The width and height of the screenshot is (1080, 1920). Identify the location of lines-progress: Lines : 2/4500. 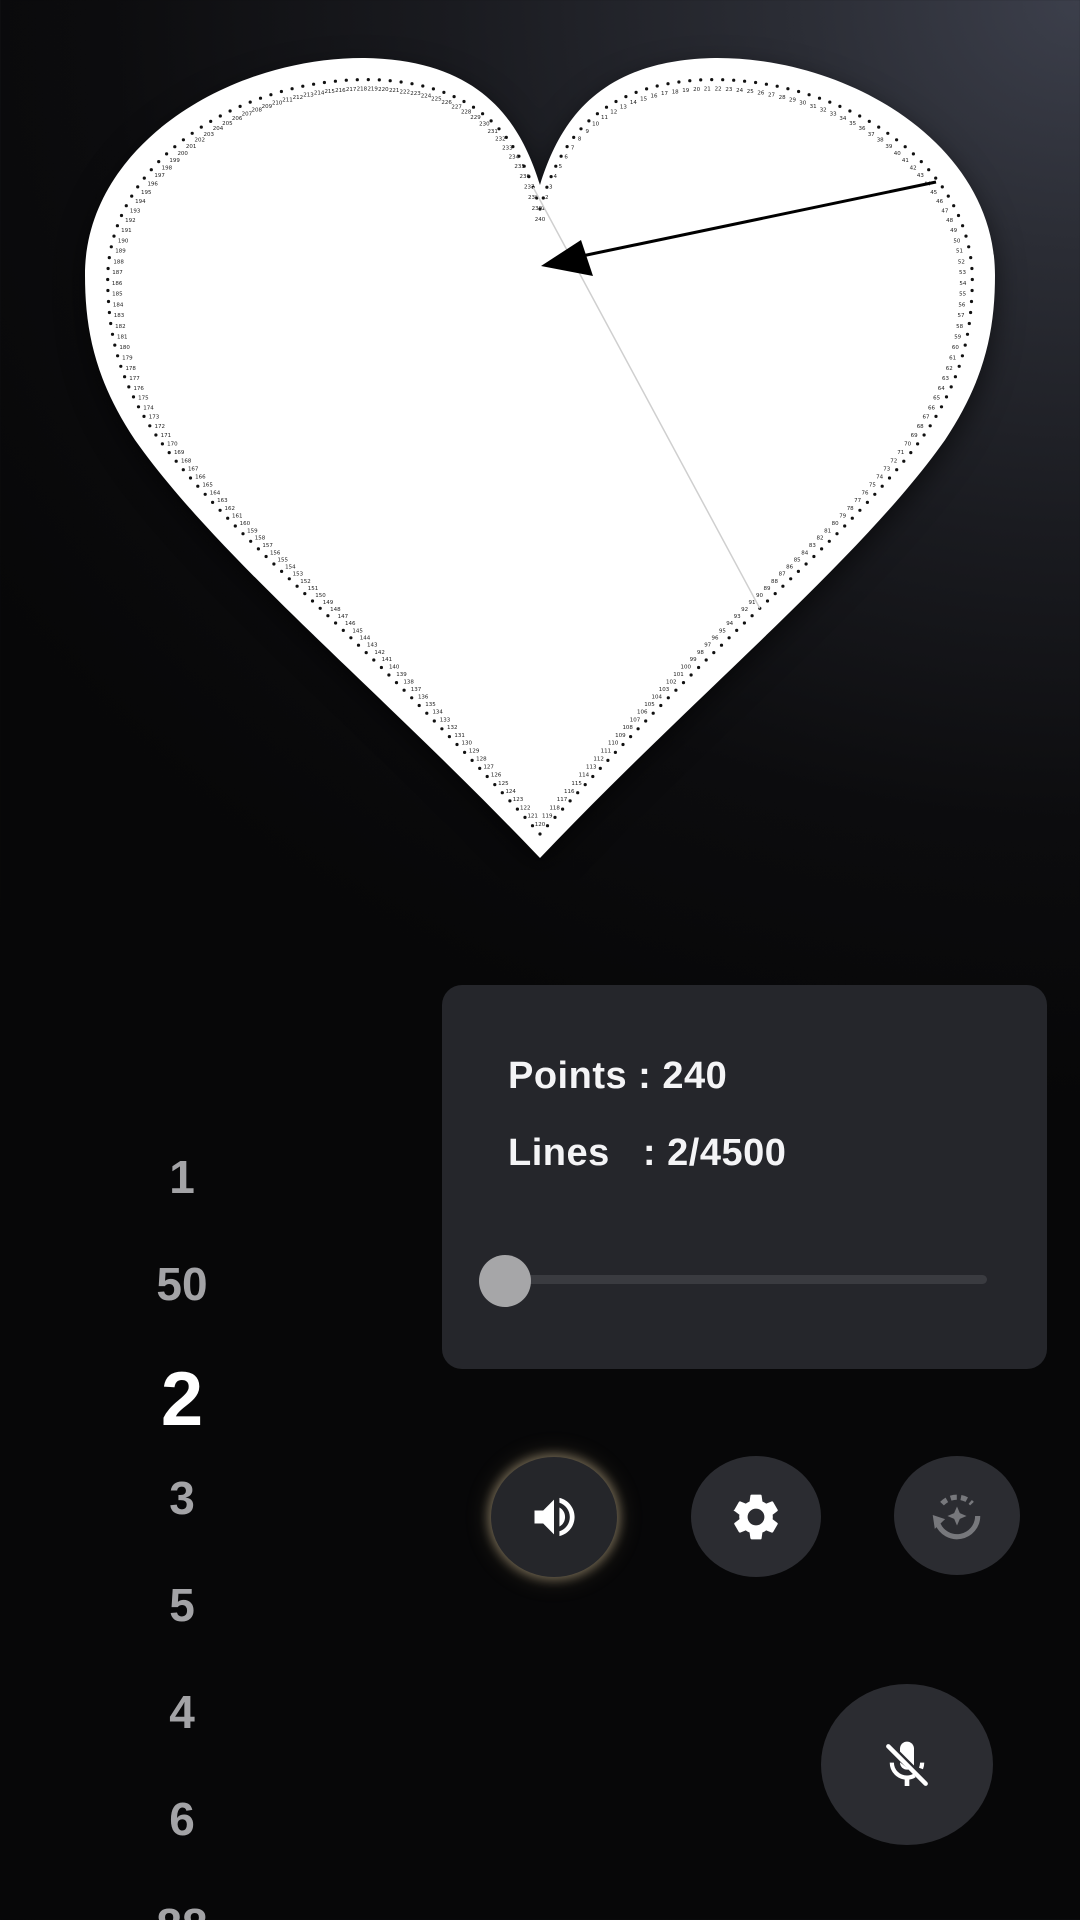
(647, 1153).